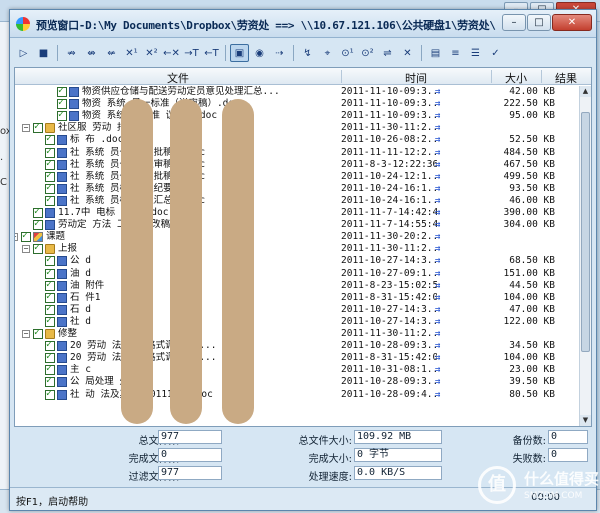 This screenshot has width=600, height=513. I want to click on folder-row: −上报2011-11-30-11:2...⇉, so click(297, 248).